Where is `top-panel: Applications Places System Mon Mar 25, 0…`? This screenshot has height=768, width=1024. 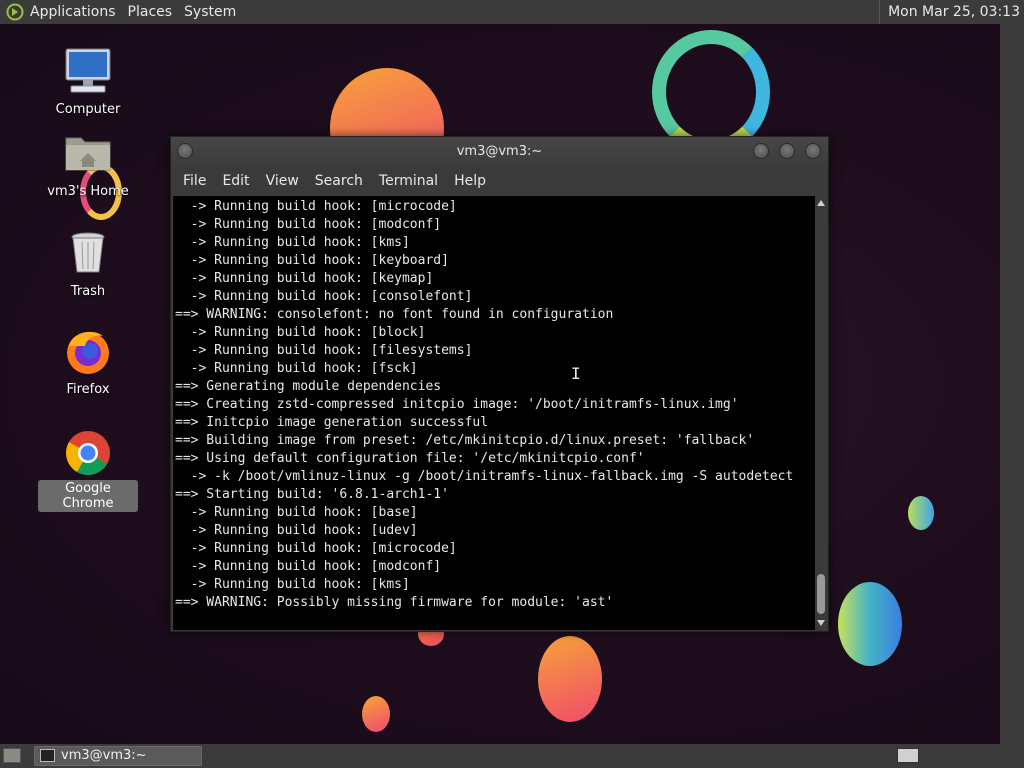 top-panel: Applications Places System Mon Mar 25, 0… is located at coordinates (512, 12).